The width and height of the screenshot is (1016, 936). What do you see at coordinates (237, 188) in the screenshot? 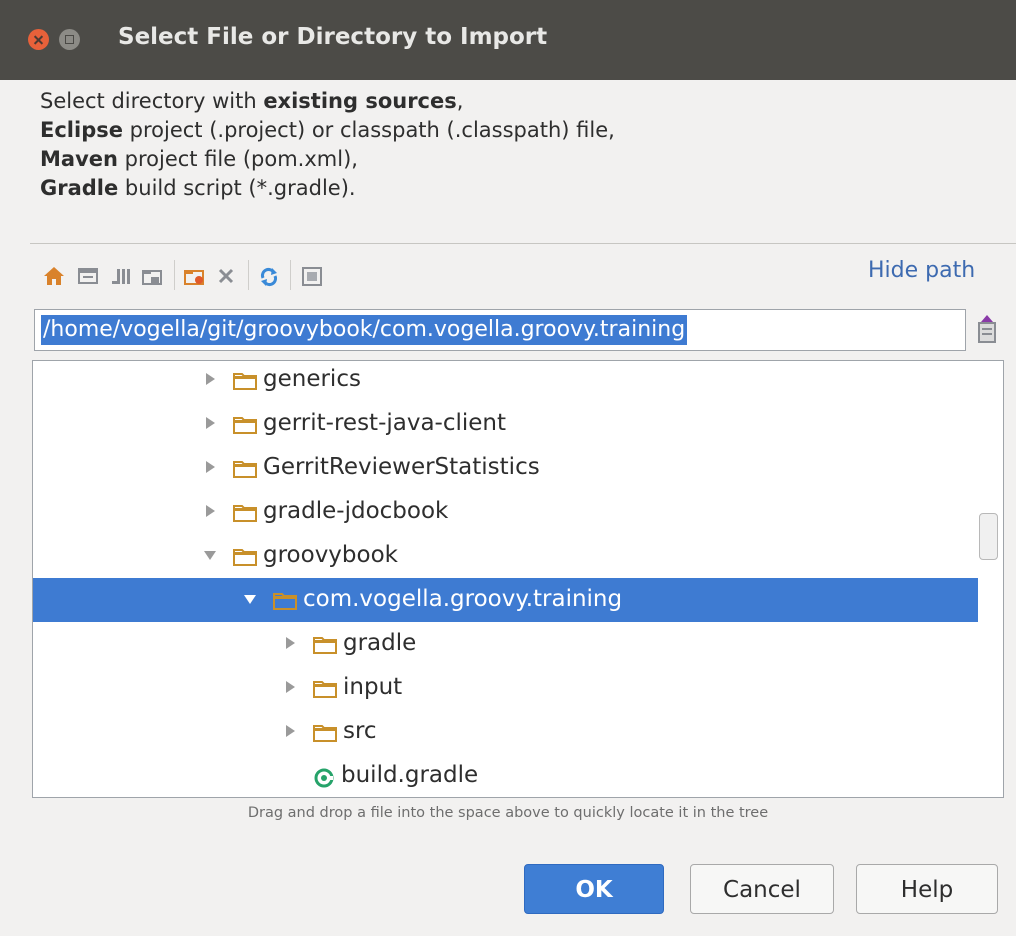
I see `desc-text: build script (*.gradle).` at bounding box center [237, 188].